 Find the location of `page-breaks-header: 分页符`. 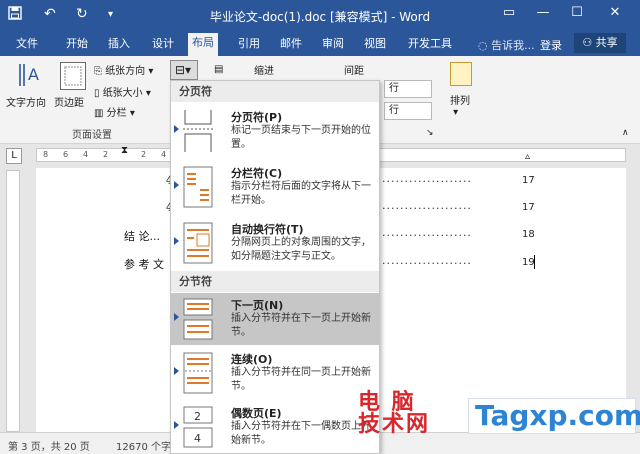

page-breaks-header: 分页符 is located at coordinates (275, 91).